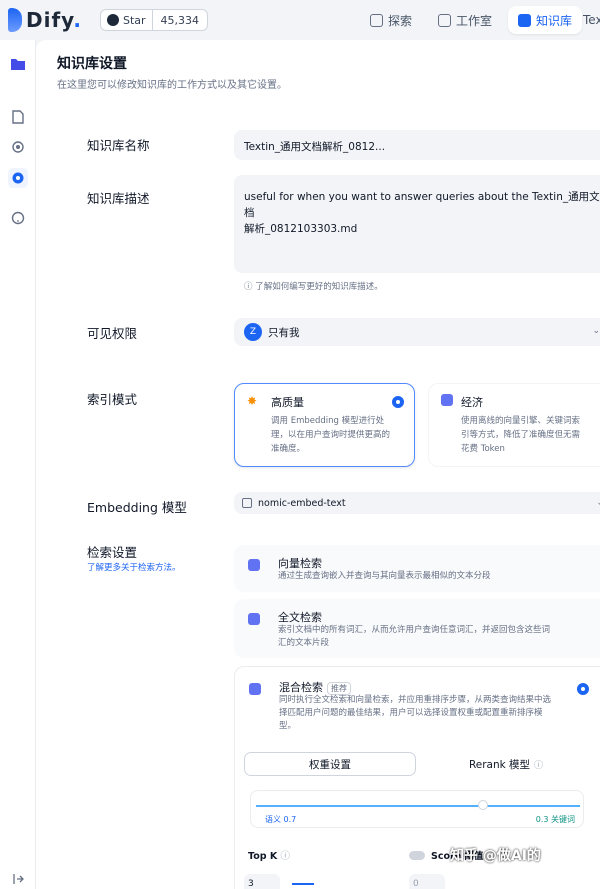 This screenshot has width=600, height=889. I want to click on logo-text: Dify, so click(50, 20).